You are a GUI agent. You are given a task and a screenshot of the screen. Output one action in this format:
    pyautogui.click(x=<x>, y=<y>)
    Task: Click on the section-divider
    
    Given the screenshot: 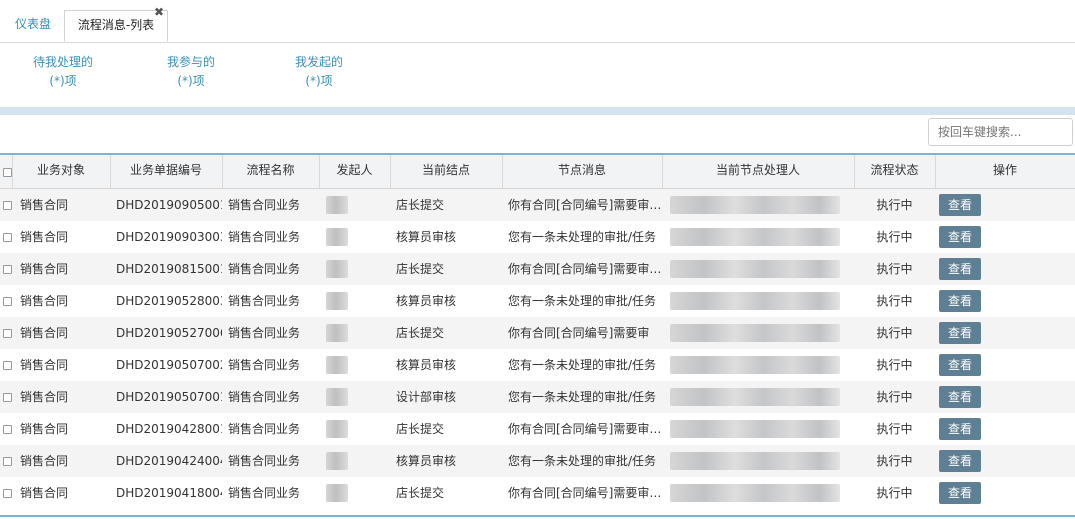 What is the action you would take?
    pyautogui.click(x=537, y=111)
    